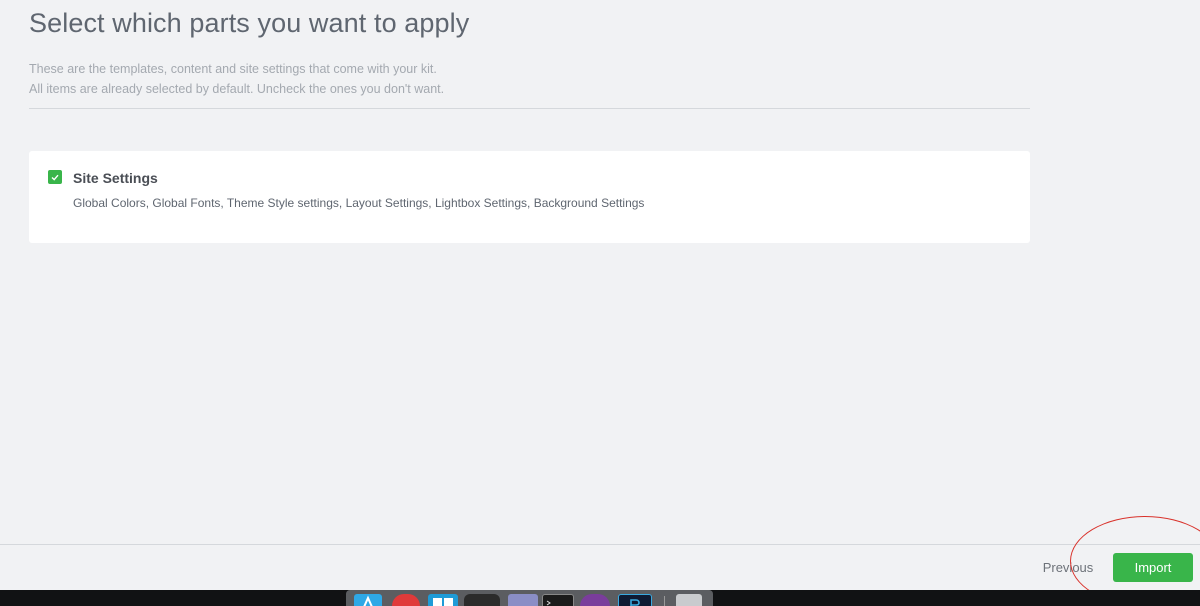 The image size is (1200, 606). Describe the element at coordinates (1153, 567) in the screenshot. I see `import-button: Import` at that location.